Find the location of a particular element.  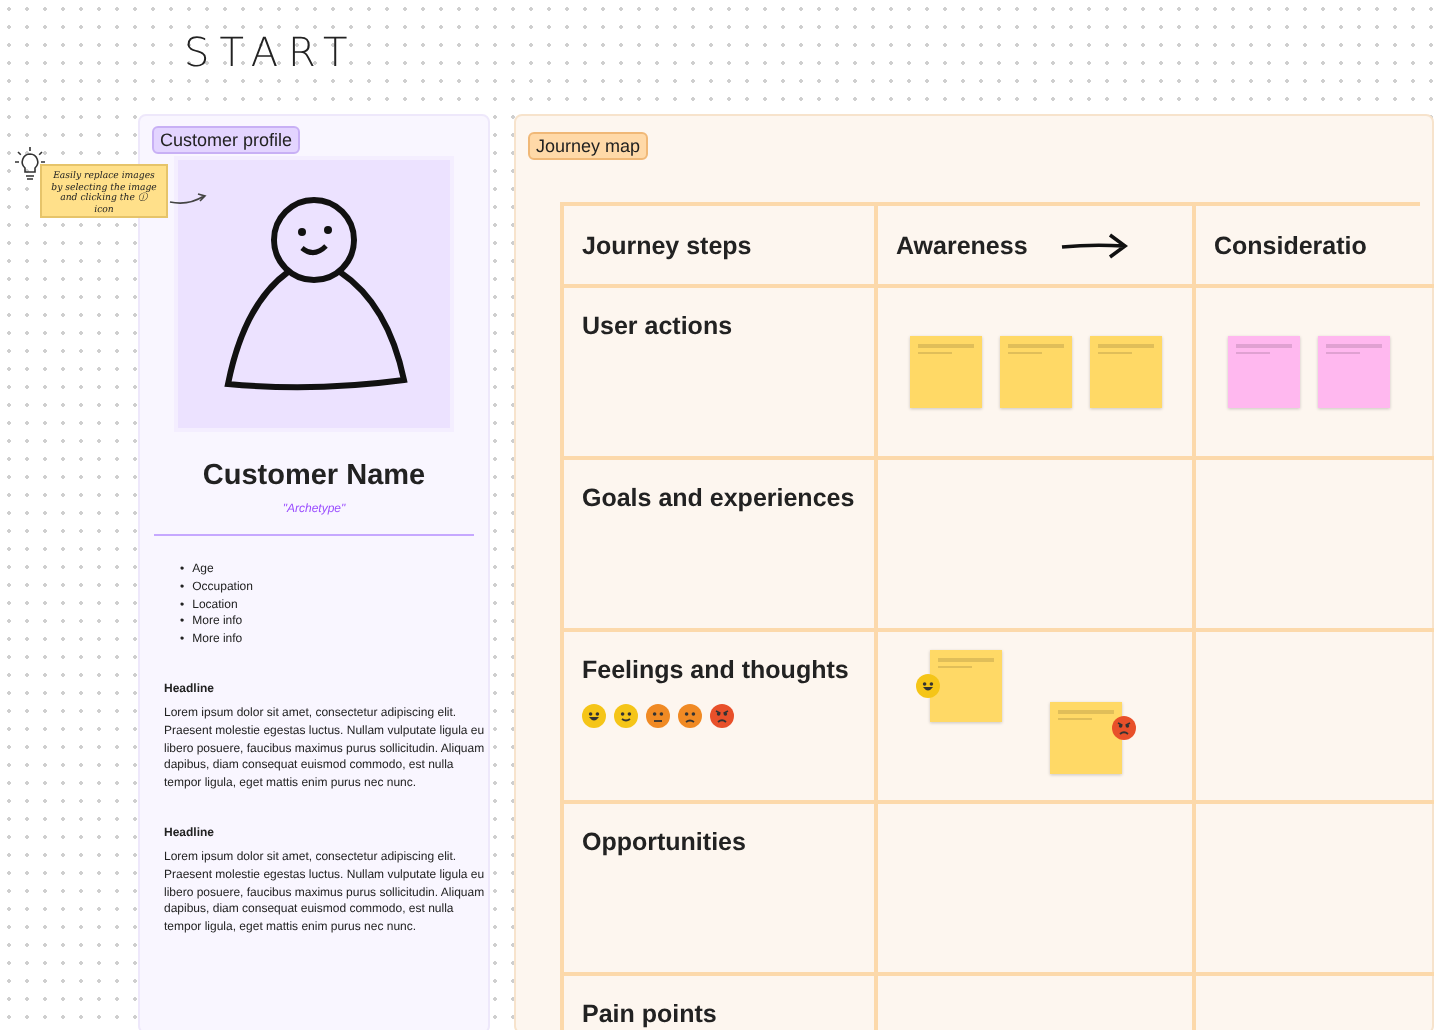

row-label: Goals and experiences is located at coordinates (719, 499).